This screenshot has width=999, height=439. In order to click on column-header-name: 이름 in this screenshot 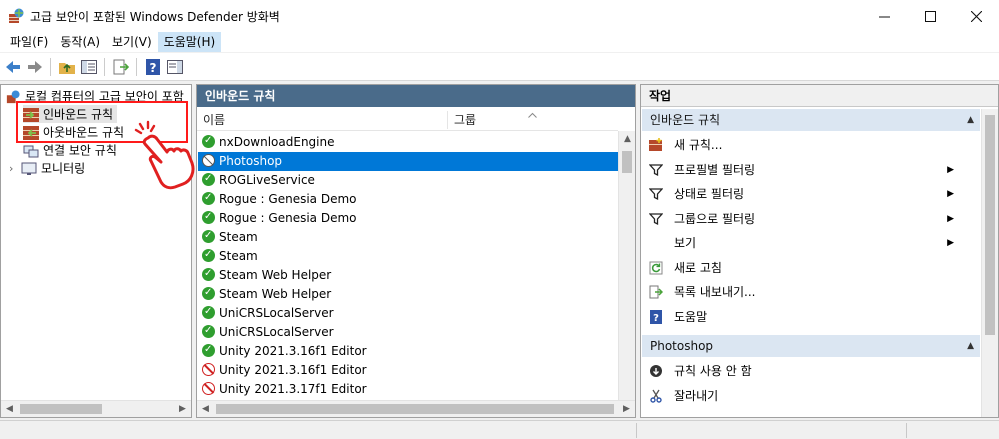, I will do `click(322, 120)`.